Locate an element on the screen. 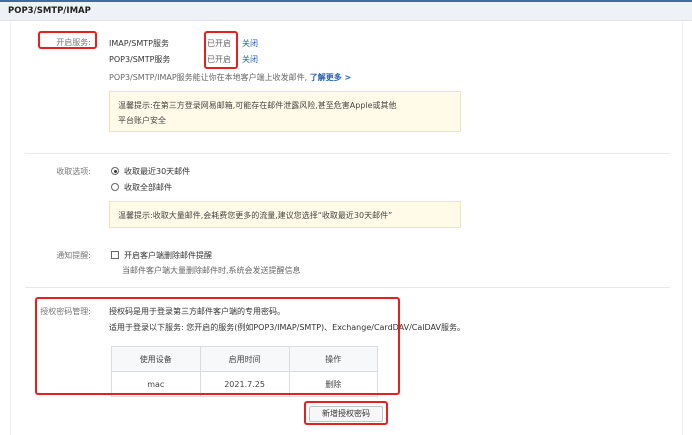  highlight-service-label is located at coordinates (67, 40).